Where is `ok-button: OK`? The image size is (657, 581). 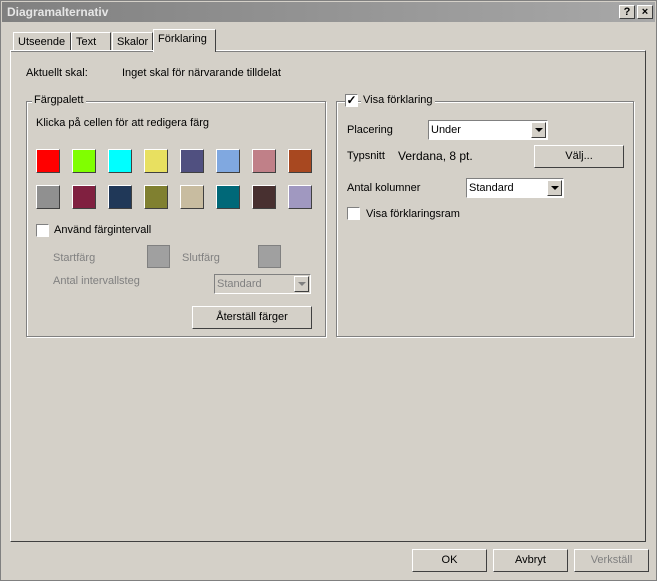
ok-button: OK is located at coordinates (449, 560).